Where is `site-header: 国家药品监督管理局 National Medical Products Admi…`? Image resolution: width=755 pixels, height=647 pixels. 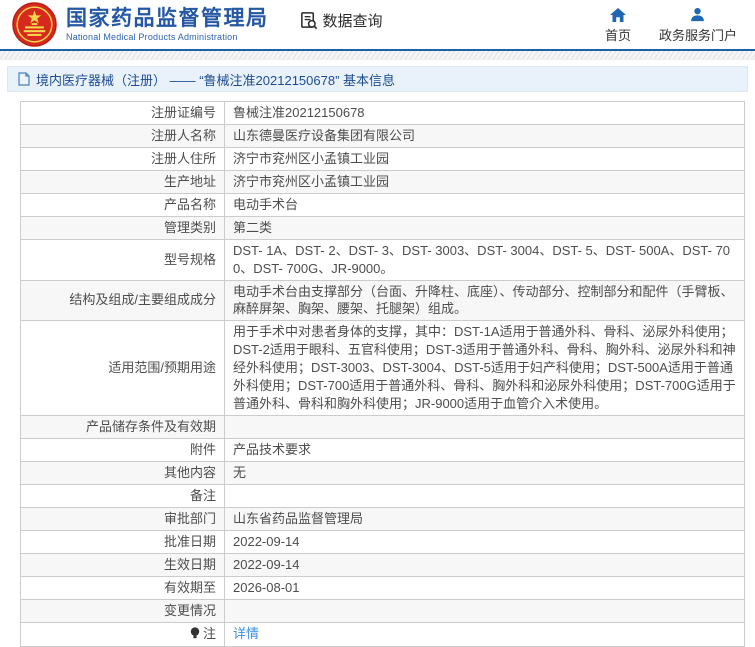 site-header: 国家药品监督管理局 National Medical Products Admi… is located at coordinates (377, 25).